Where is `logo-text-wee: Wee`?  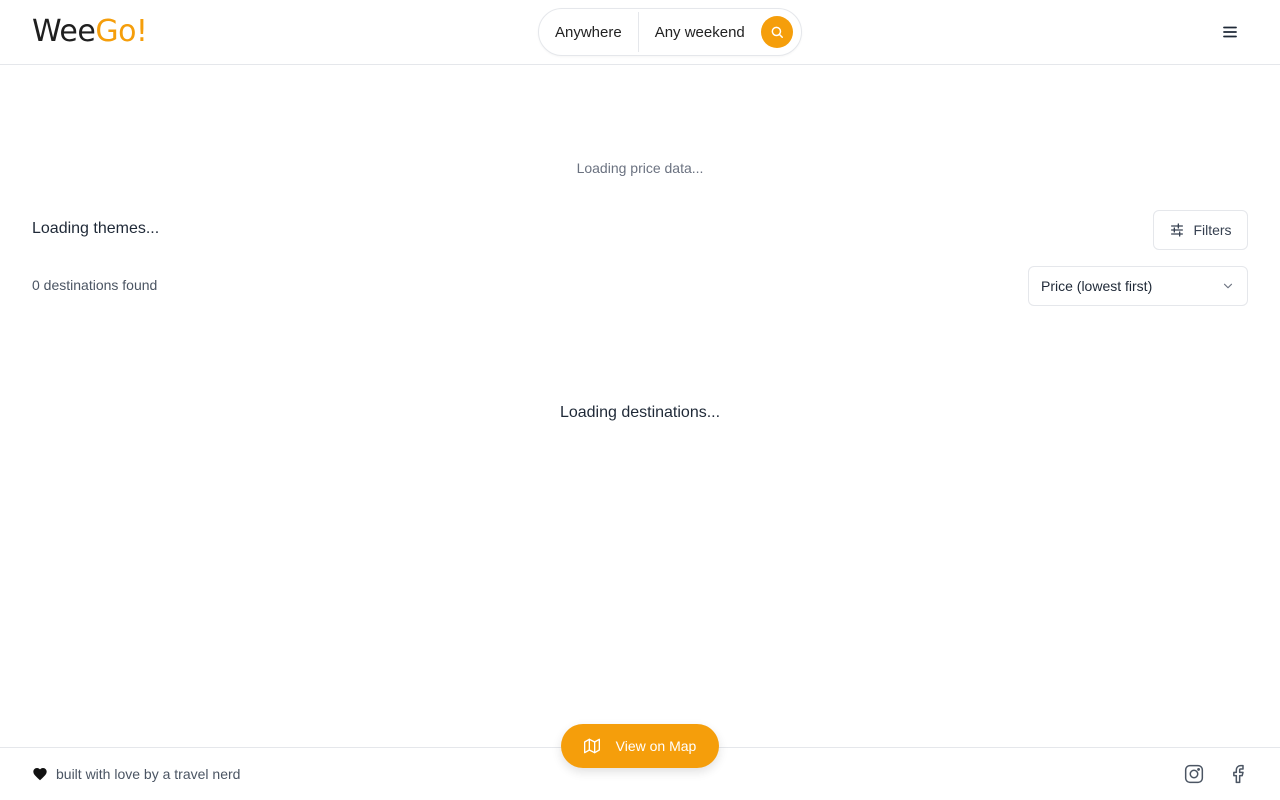 logo-text-wee: Wee is located at coordinates (64, 31).